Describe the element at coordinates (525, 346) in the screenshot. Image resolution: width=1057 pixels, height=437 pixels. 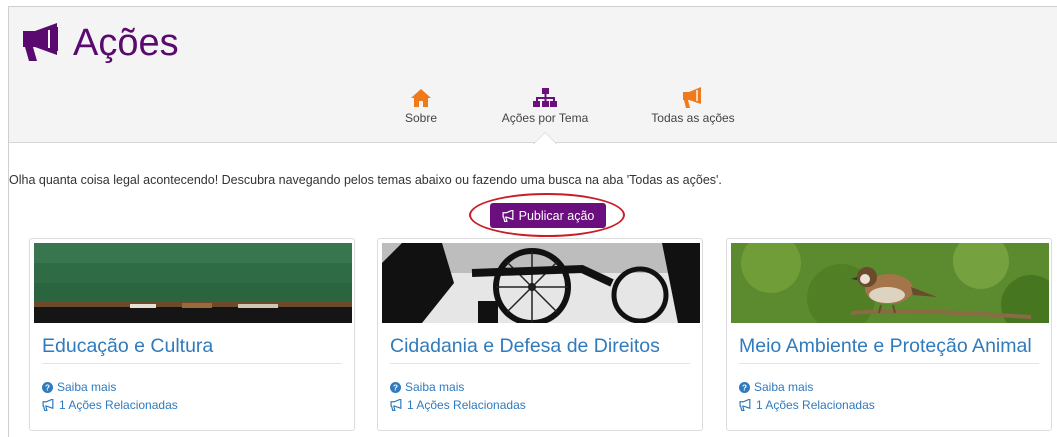
I see `card-title: Cidadania e Defesa de Direitos` at that location.